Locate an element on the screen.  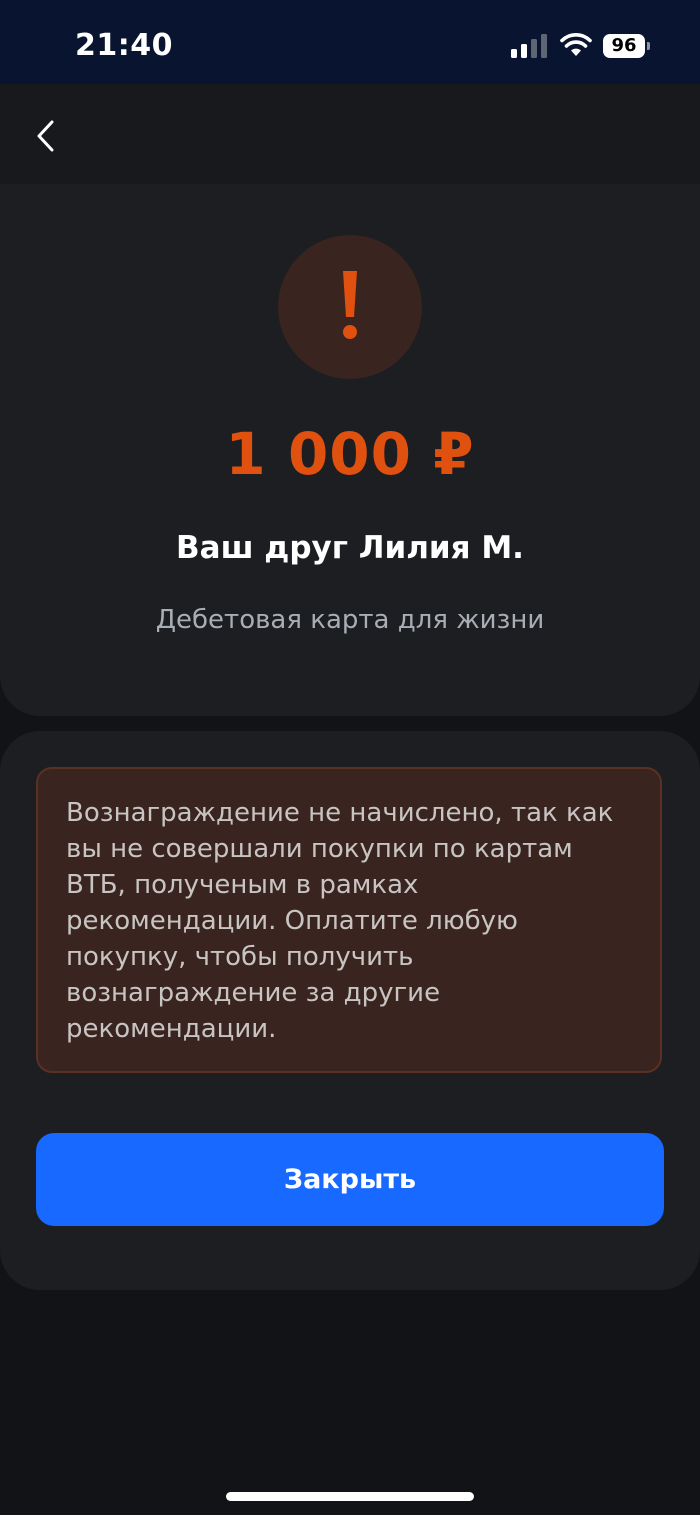
home-indicator is located at coordinates (350, 1496).